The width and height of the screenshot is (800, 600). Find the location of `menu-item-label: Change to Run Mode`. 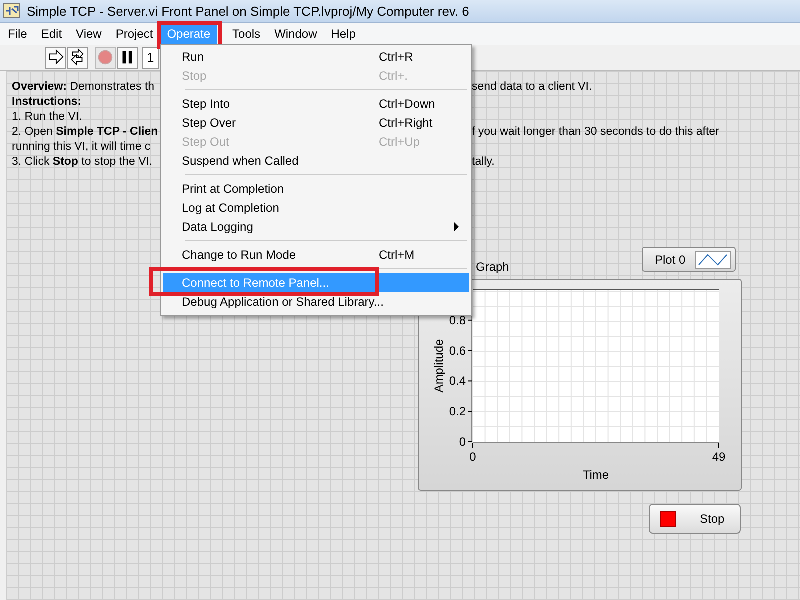

menu-item-label: Change to Run Mode is located at coordinates (240, 255).